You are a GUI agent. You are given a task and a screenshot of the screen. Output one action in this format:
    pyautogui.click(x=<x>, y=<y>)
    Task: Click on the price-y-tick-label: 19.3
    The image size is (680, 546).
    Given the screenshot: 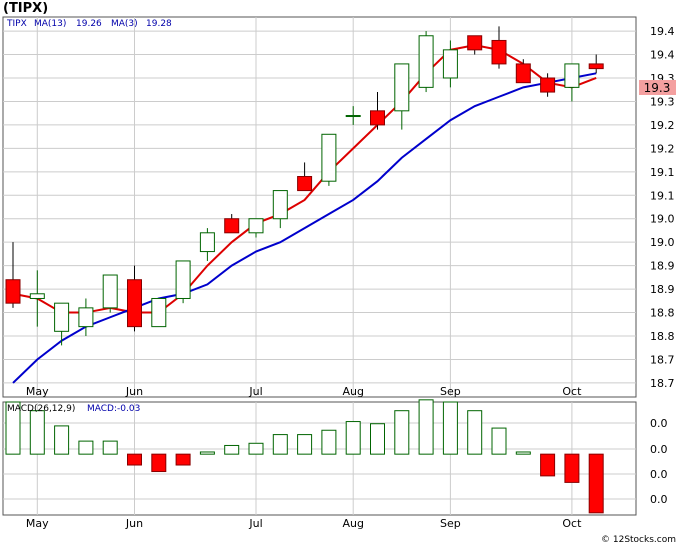 What is the action you would take?
    pyautogui.click(x=662, y=101)
    